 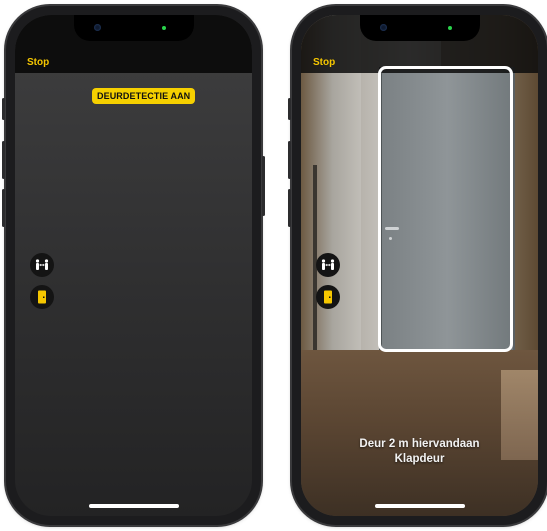 I want to click on detection-distance-text: Deur 2 m hiervandaan, so click(x=419, y=444).